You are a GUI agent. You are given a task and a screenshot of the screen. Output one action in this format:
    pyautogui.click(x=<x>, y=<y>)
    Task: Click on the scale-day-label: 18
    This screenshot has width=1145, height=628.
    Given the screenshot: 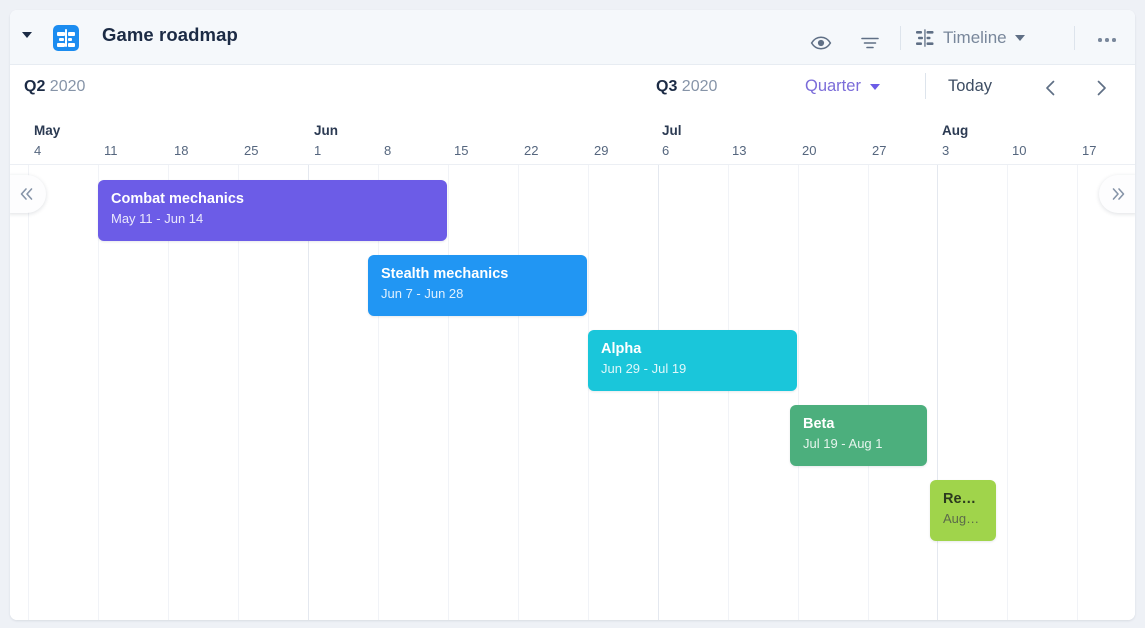 What is the action you would take?
    pyautogui.click(x=181, y=150)
    